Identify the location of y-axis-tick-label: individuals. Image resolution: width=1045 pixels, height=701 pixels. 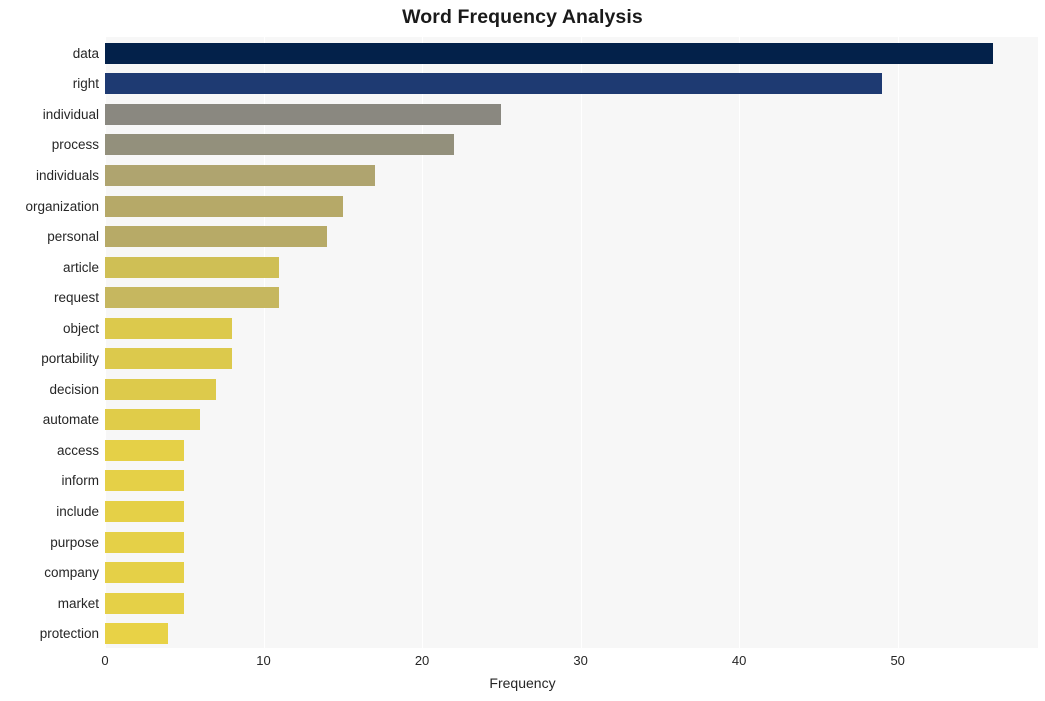
(67, 175).